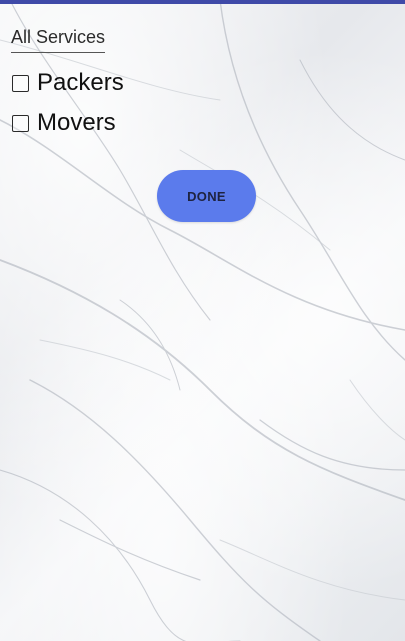  I want to click on top-accent-bar, so click(202, 2).